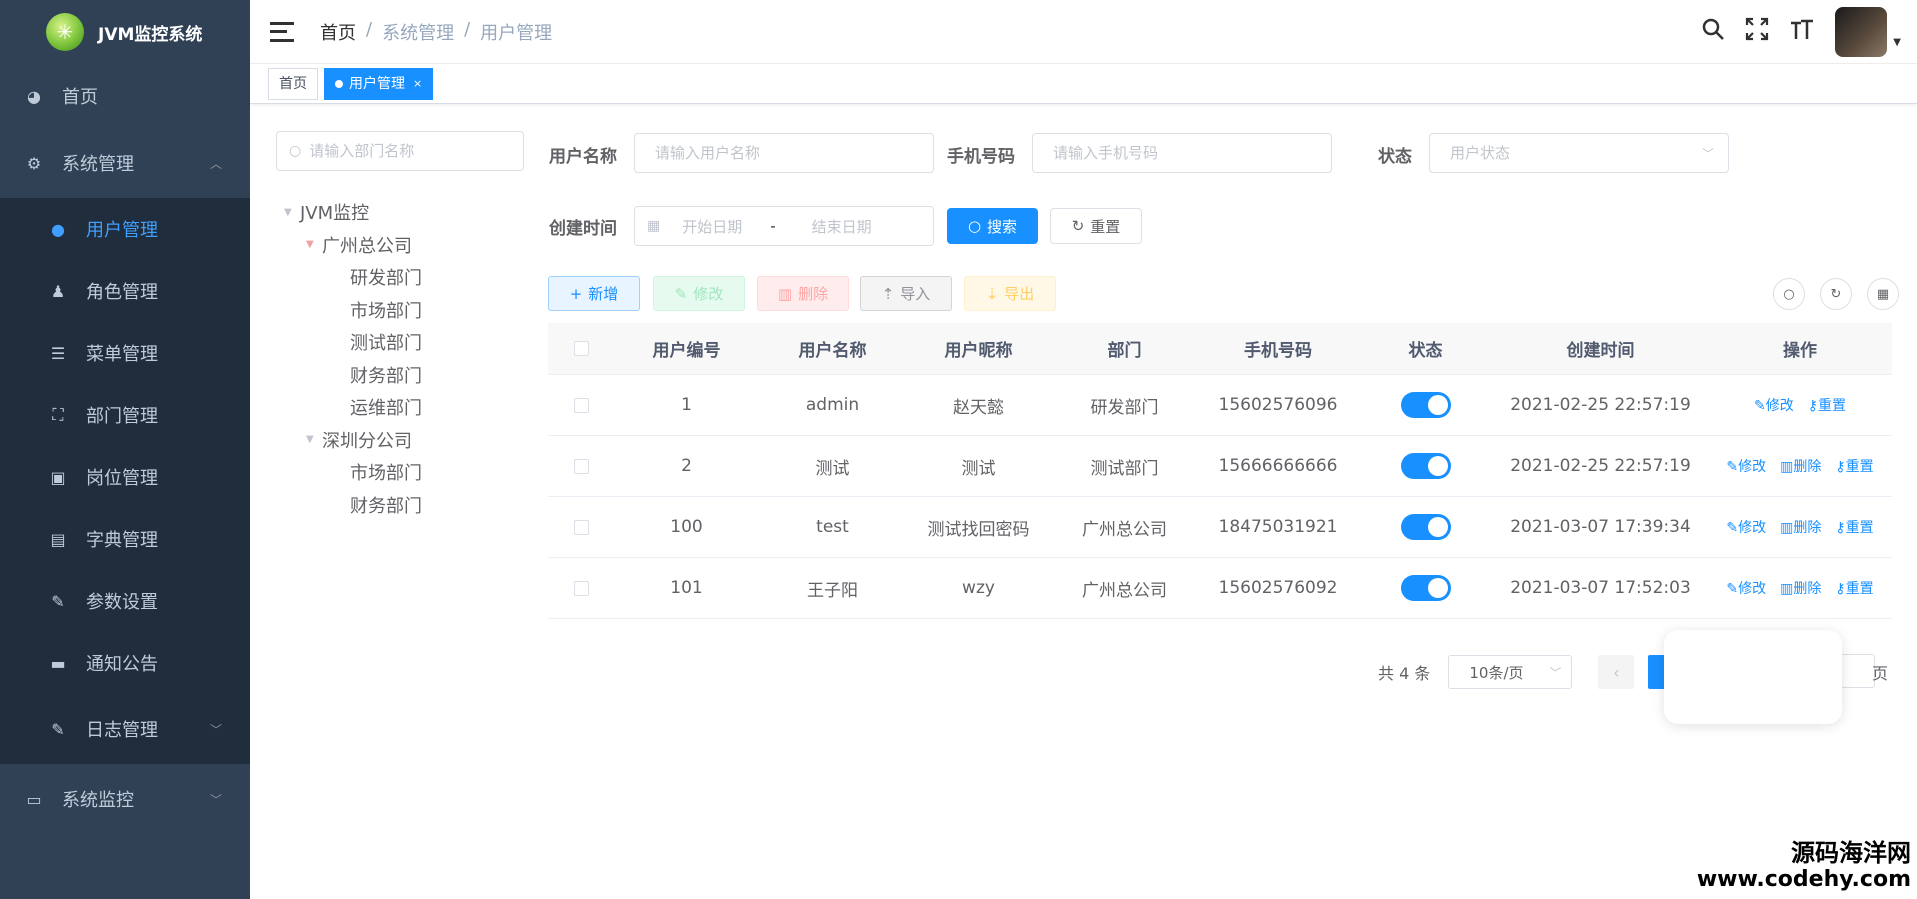 The image size is (1917, 899). What do you see at coordinates (125, 601) in the screenshot?
I see `sidebar-item-config: ✎ 参数设置` at bounding box center [125, 601].